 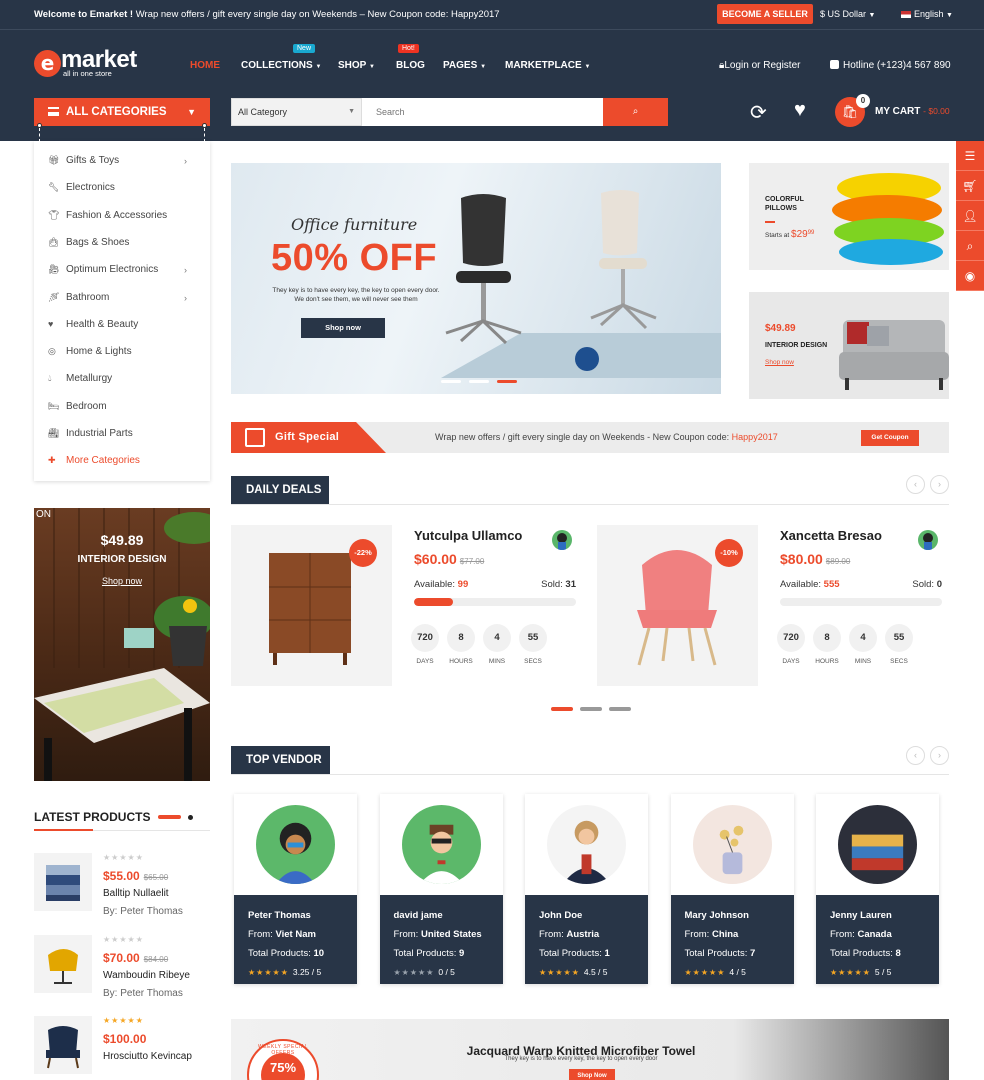 What do you see at coordinates (849, 216) in the screenshot?
I see `pillows-banner: COLORFUL PILLOWS Starts at $2999` at bounding box center [849, 216].